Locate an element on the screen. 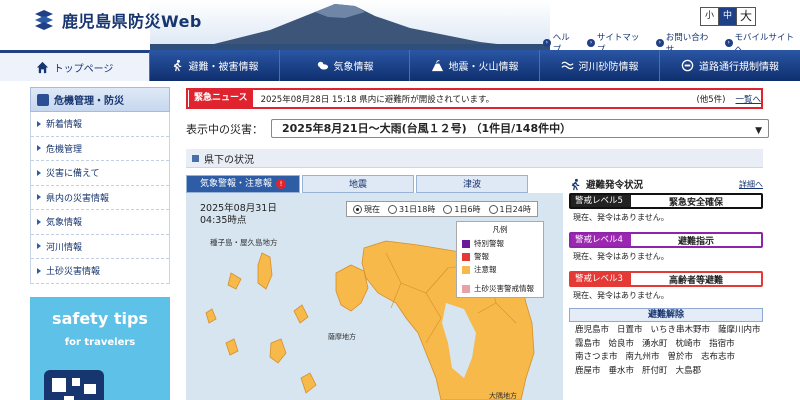 The image size is (800, 400). status-tabs: 気象警報・注意報 ! 地震 津波 is located at coordinates (357, 184).